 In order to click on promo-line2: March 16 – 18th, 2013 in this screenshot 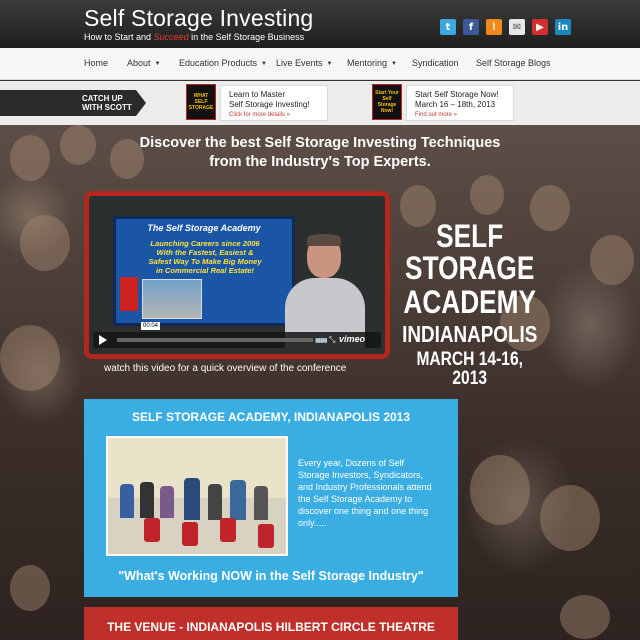, I will do `click(455, 104)`.